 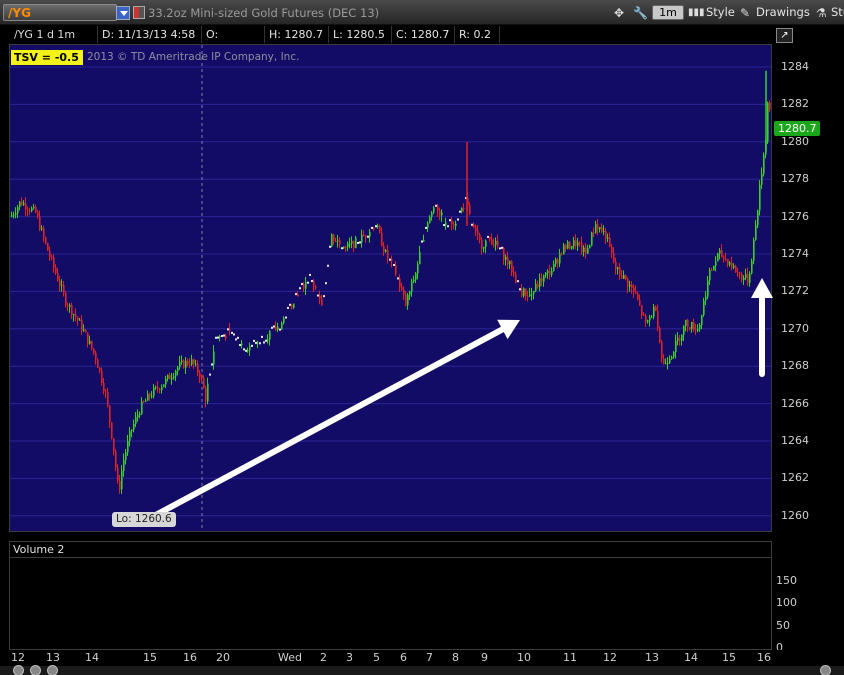 I want to click on settings-icon, so click(x=825, y=670).